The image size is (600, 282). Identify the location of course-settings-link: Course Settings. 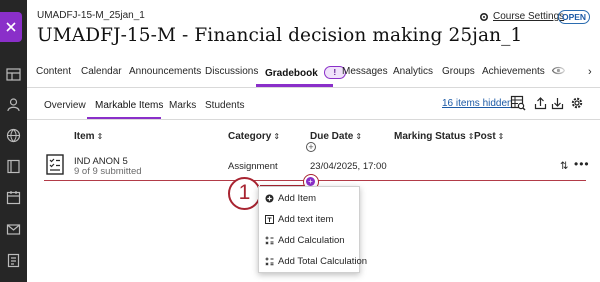
(521, 16).